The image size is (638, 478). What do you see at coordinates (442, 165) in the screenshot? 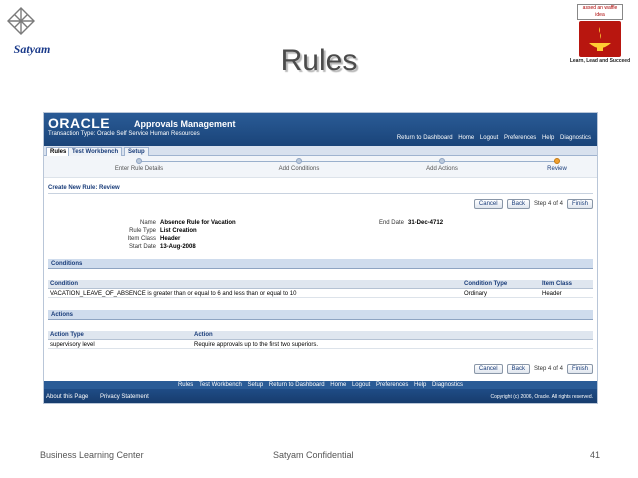
I see `train-step-add-actions: Add Actions` at bounding box center [442, 165].